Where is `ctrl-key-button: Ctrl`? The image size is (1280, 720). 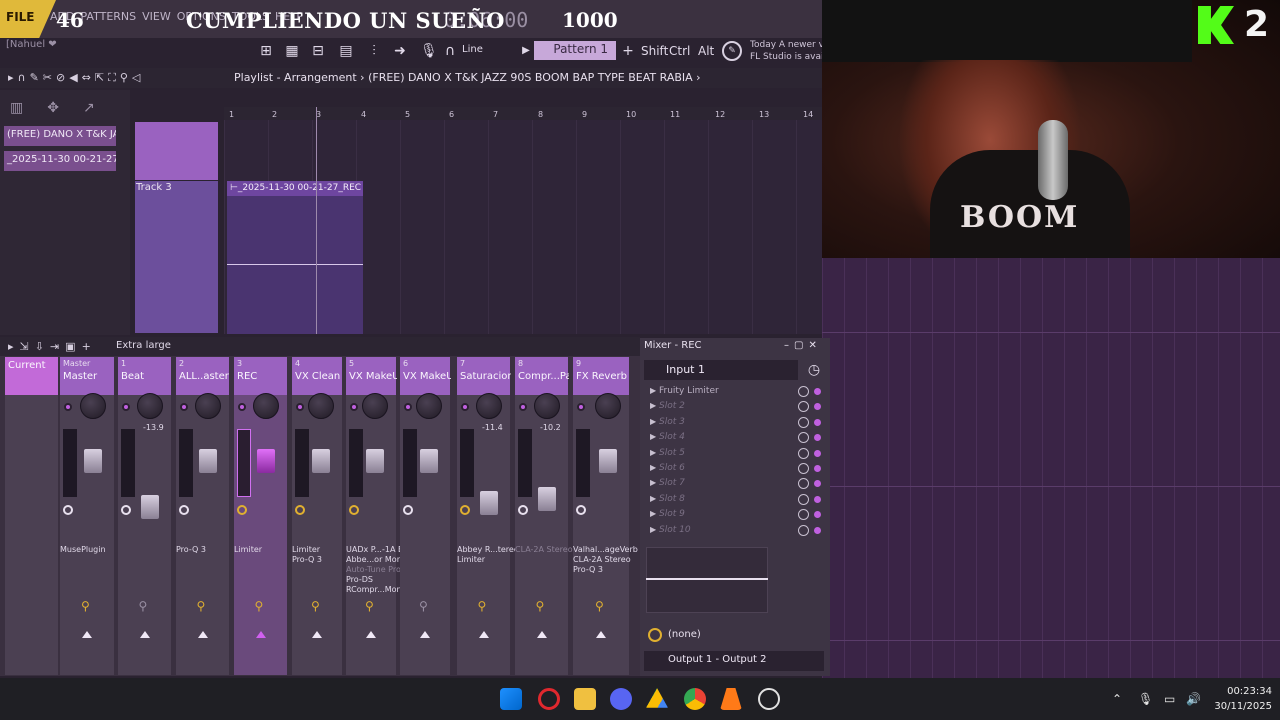 ctrl-key-button: Ctrl is located at coordinates (679, 51).